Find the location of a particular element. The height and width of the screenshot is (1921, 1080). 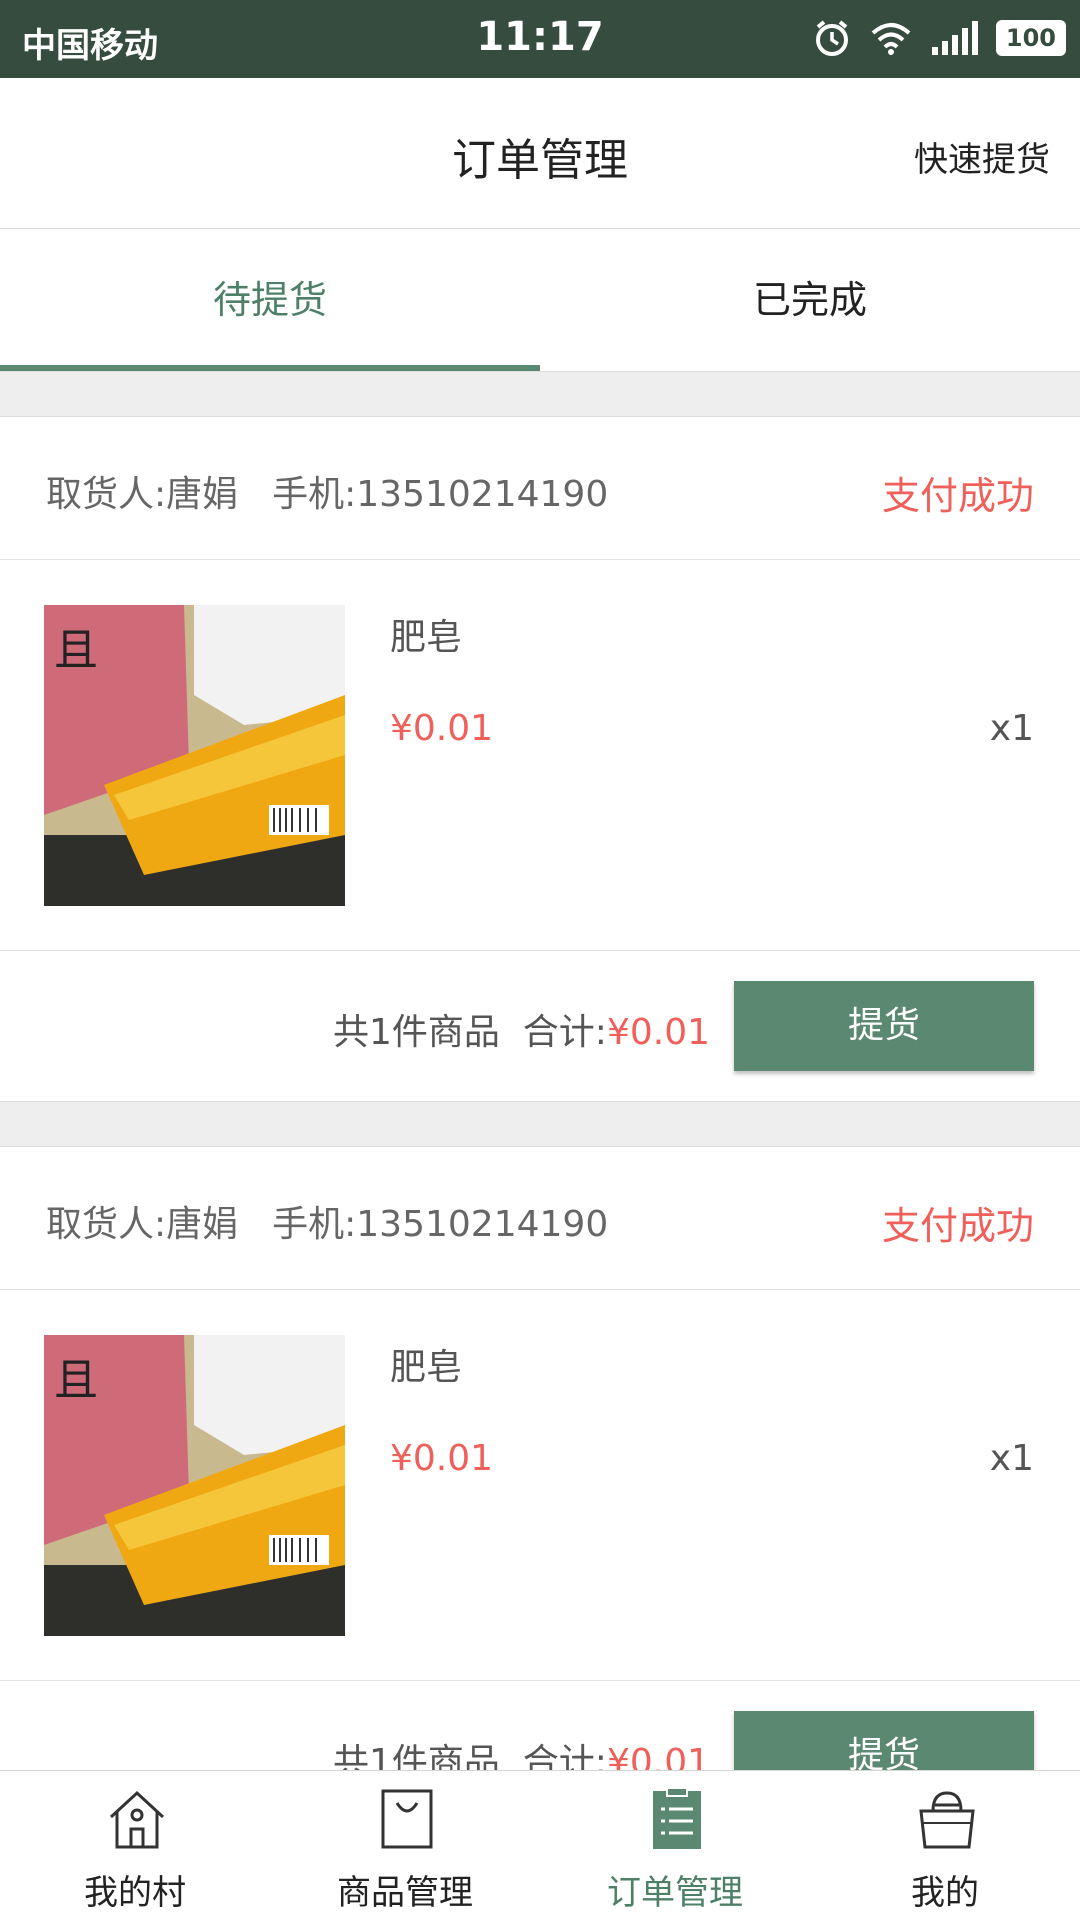

battery-level: 100 is located at coordinates (1030, 38).